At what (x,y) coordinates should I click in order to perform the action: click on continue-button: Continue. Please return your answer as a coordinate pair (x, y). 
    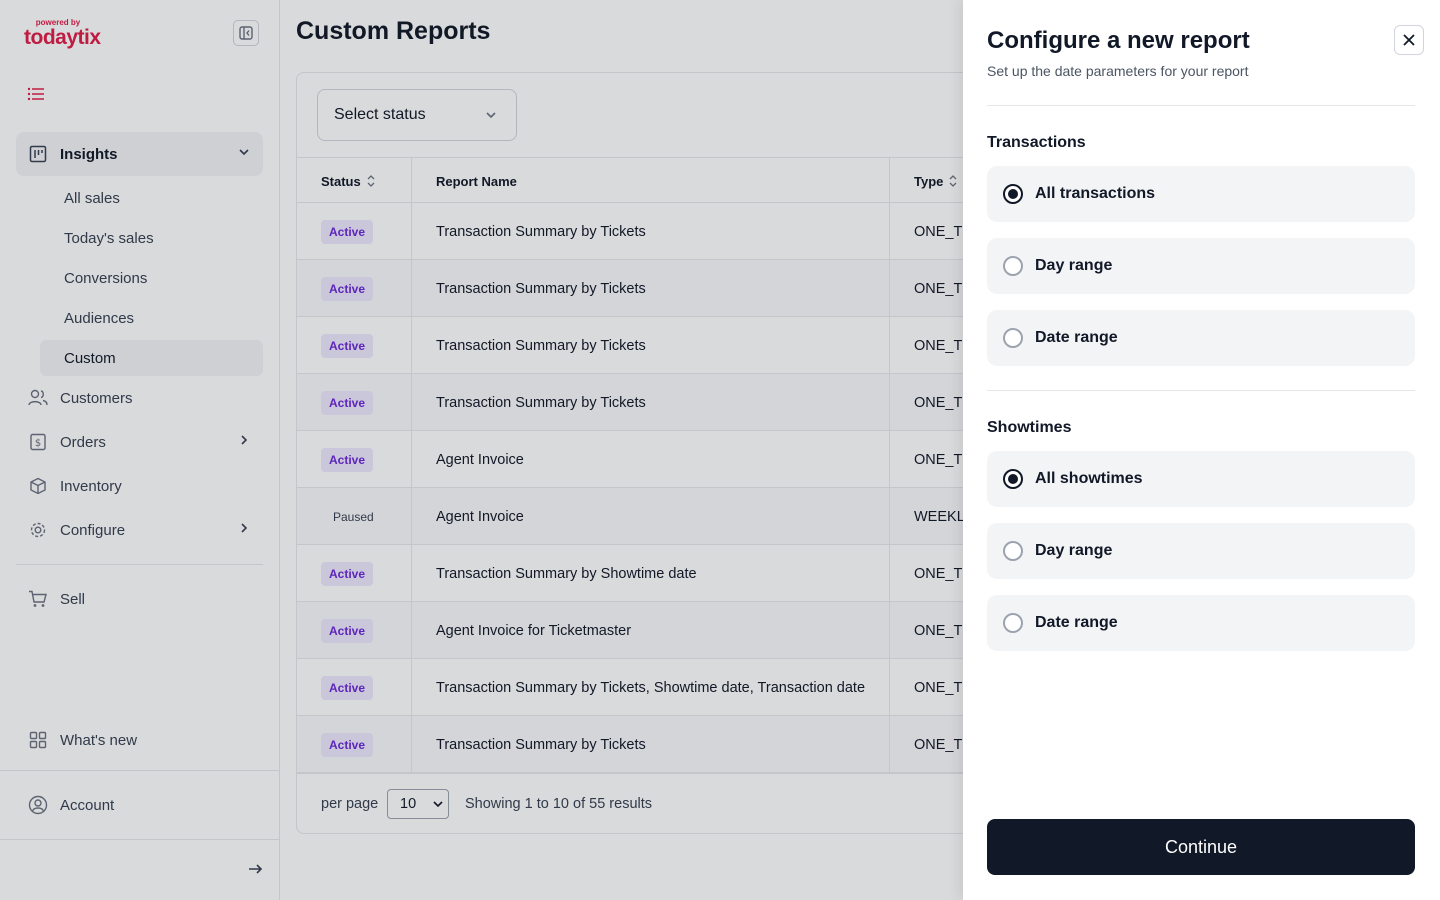
    Looking at the image, I should click on (1201, 847).